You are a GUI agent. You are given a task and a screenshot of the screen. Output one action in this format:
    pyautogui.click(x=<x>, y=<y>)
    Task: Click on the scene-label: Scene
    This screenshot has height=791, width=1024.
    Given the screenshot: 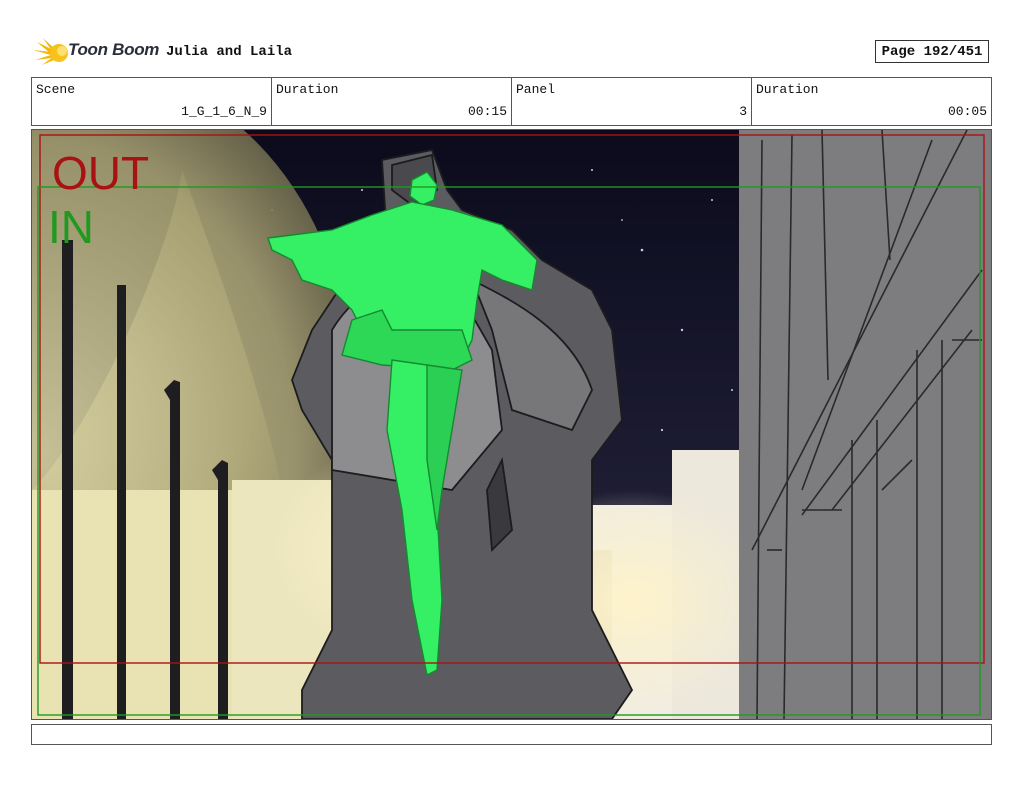 What is the action you would take?
    pyautogui.click(x=56, y=89)
    